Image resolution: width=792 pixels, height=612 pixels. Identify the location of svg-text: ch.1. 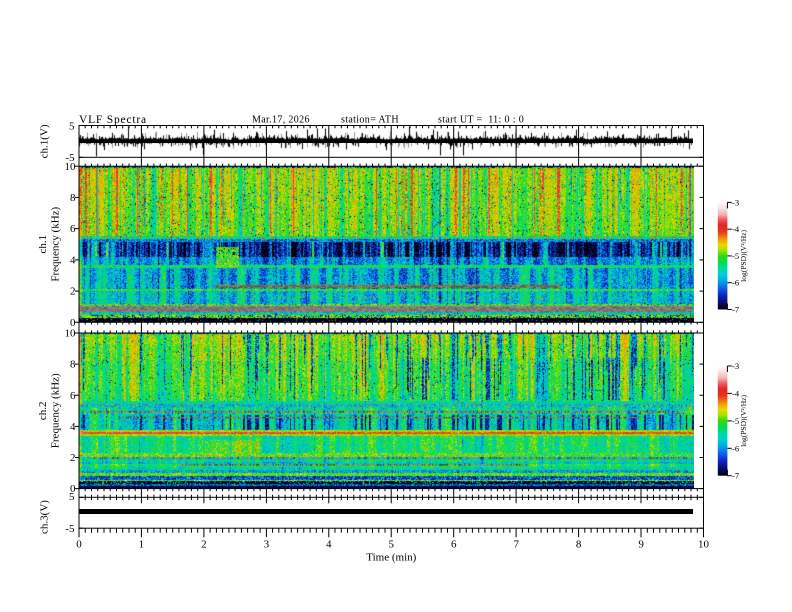
(43, 244).